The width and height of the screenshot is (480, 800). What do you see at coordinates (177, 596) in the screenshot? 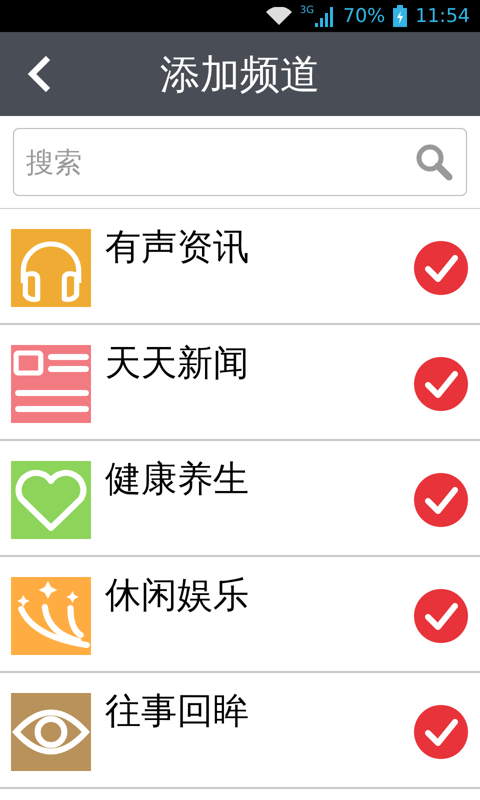
I see `channel-name: 休闲娱乐` at bounding box center [177, 596].